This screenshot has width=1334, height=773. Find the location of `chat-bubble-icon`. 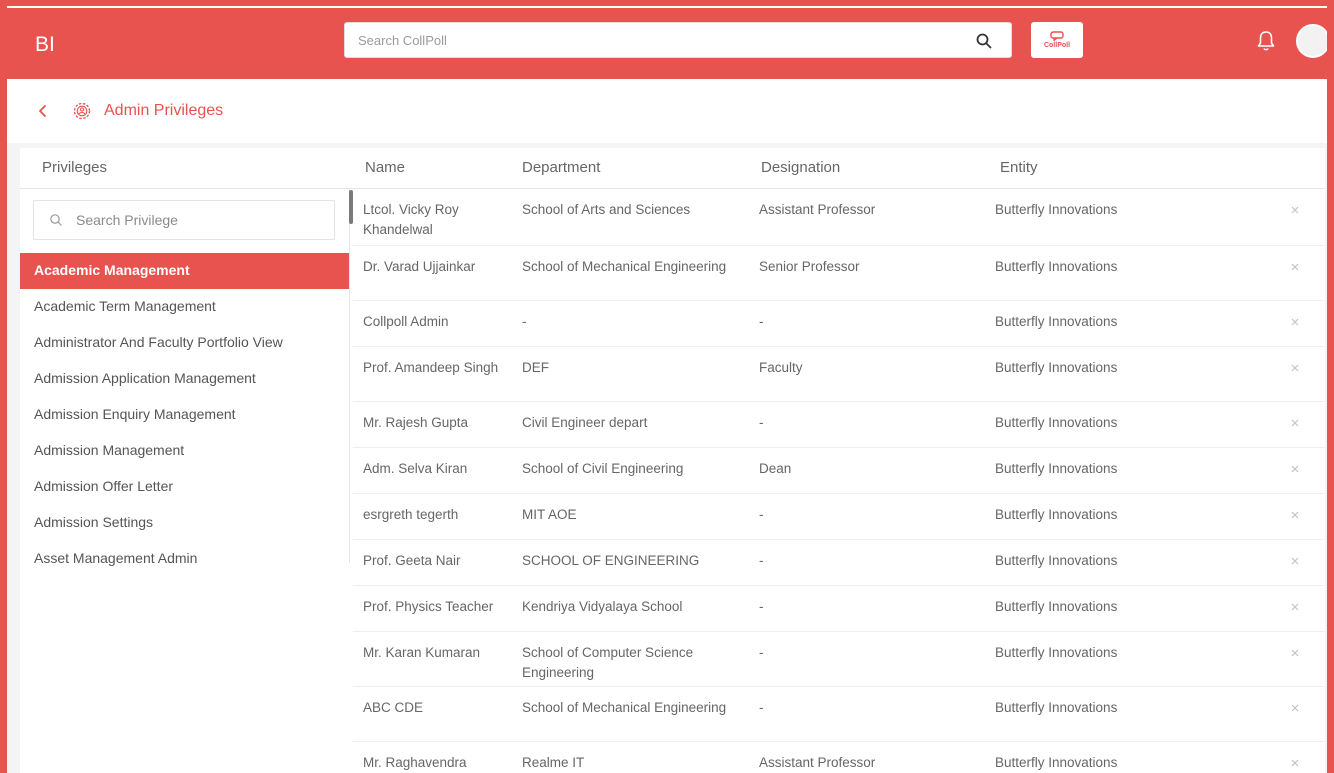

chat-bubble-icon is located at coordinates (1057, 36).